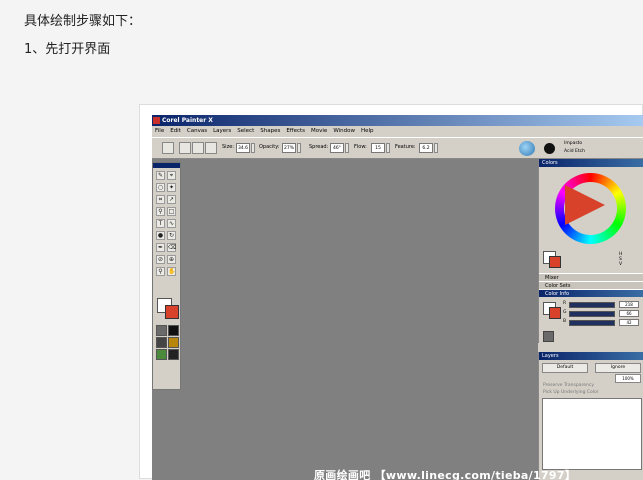  I want to click on shape-icon: ∿, so click(171, 223).